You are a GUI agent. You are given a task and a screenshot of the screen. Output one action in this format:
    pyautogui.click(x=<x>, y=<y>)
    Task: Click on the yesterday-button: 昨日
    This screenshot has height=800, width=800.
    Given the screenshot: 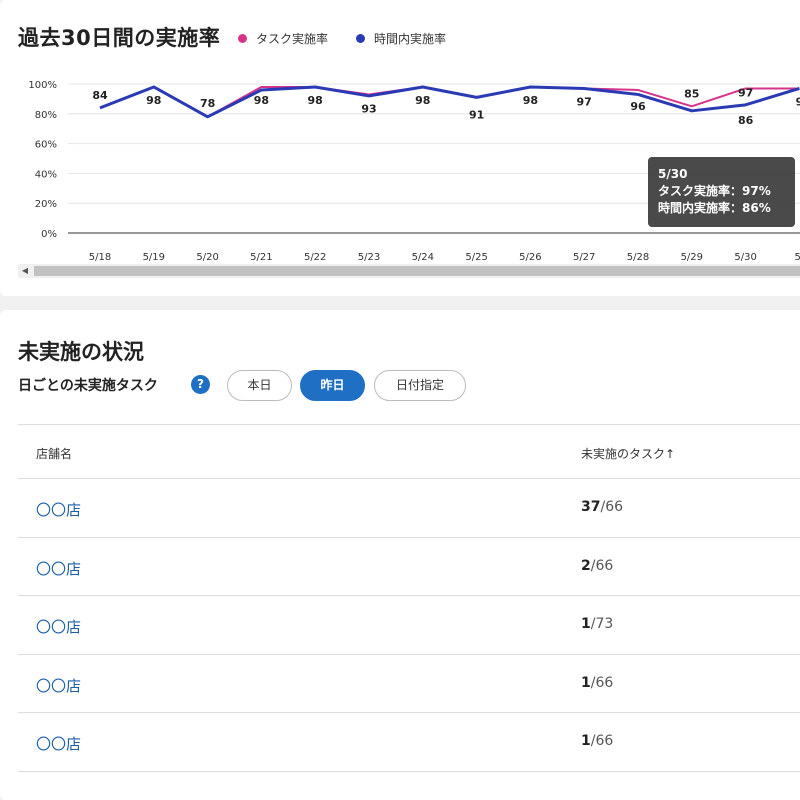 What is the action you would take?
    pyautogui.click(x=332, y=385)
    